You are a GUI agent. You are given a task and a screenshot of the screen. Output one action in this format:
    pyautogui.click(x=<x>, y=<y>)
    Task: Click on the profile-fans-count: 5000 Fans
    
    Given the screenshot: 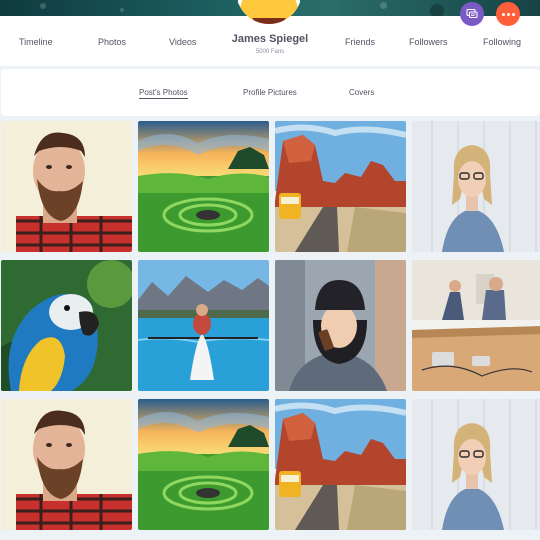 What is the action you would take?
    pyautogui.click(x=270, y=52)
    